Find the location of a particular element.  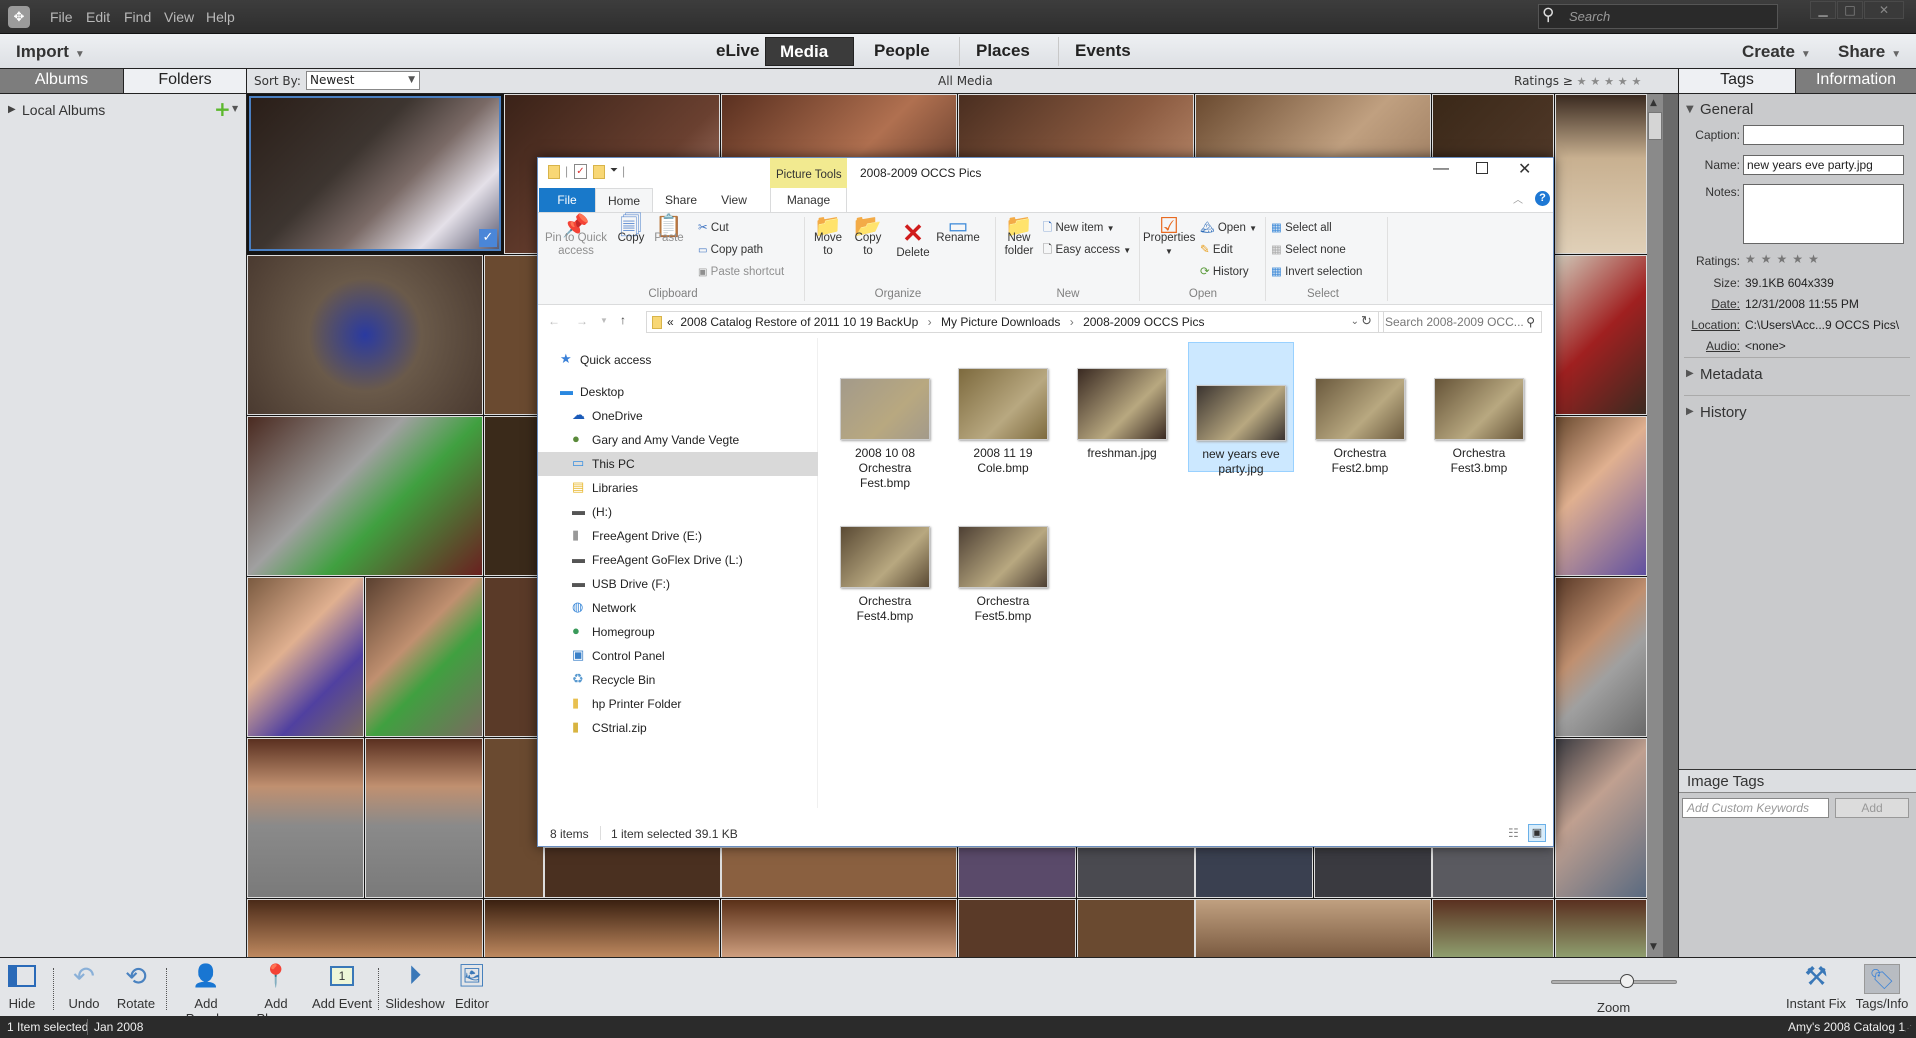

file-item: Orchestra Fest5.bmp is located at coordinates (1003, 565).